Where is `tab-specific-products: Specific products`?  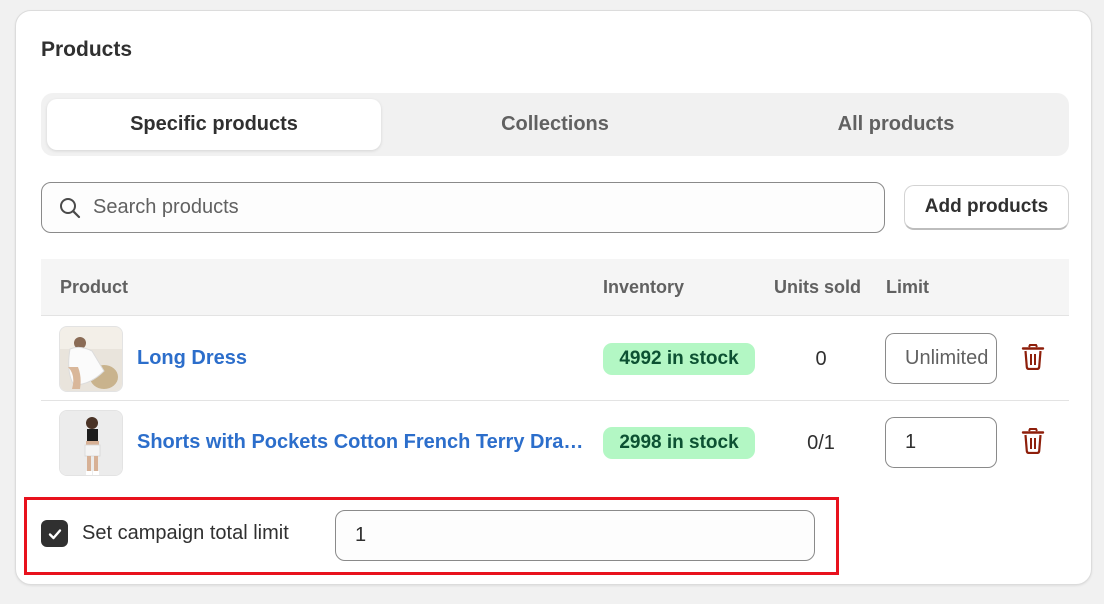 tab-specific-products: Specific products is located at coordinates (214, 124).